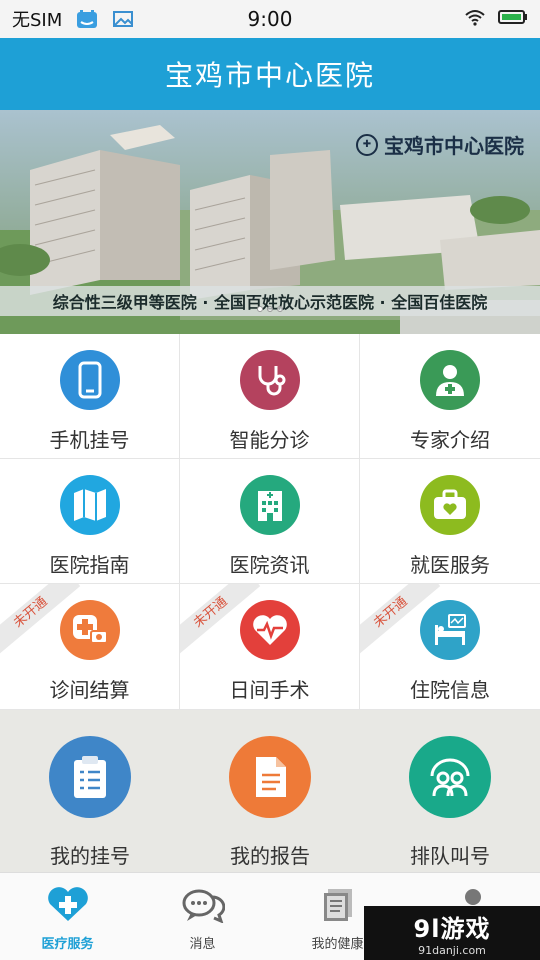 The image size is (540, 960). What do you see at coordinates (202, 944) in the screenshot?
I see `tab-label: 消息` at bounding box center [202, 944].